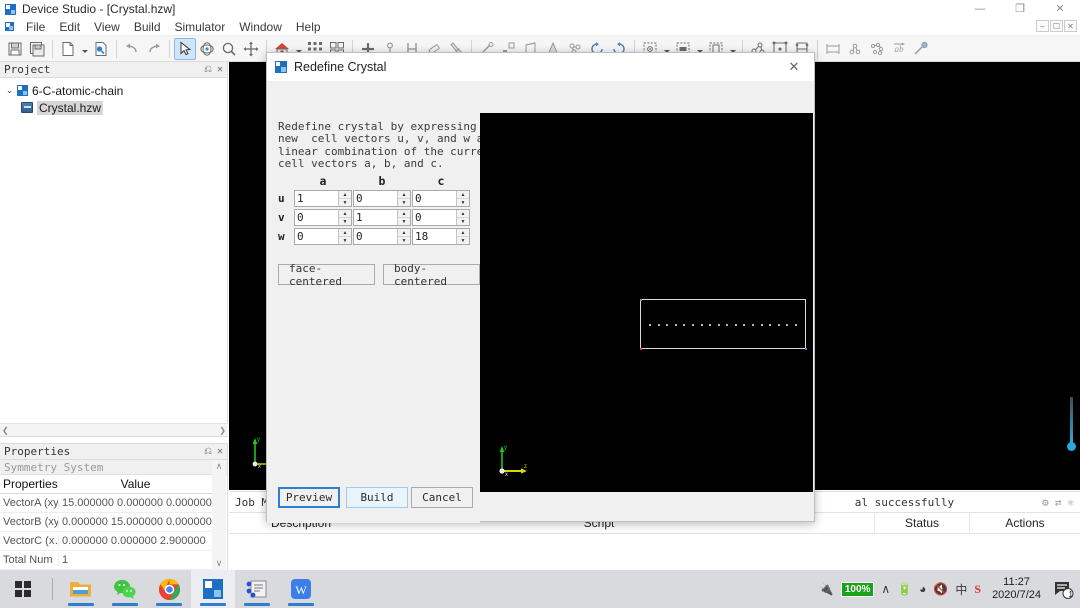  What do you see at coordinates (1063, 589) in the screenshot?
I see `notification-center-button: 1` at bounding box center [1063, 589].